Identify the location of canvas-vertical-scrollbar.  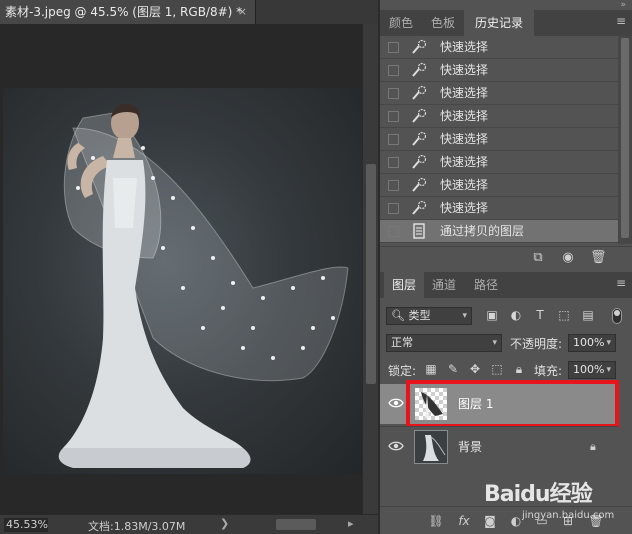
(370, 269).